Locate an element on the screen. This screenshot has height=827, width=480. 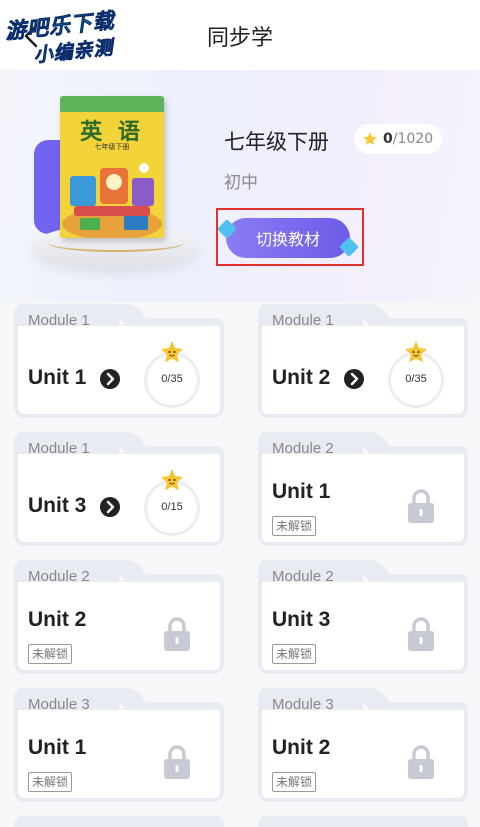
stars-total: /1020 is located at coordinates (413, 139).